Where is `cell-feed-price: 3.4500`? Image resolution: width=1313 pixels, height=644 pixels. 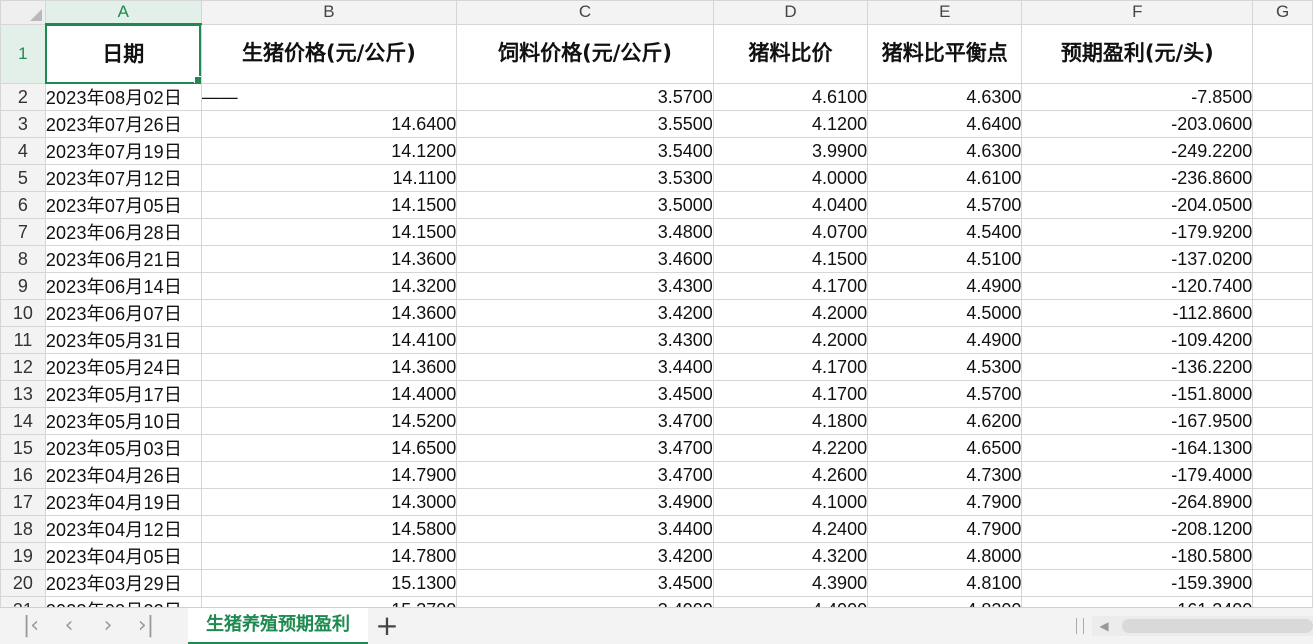 cell-feed-price: 3.4500 is located at coordinates (585, 583).